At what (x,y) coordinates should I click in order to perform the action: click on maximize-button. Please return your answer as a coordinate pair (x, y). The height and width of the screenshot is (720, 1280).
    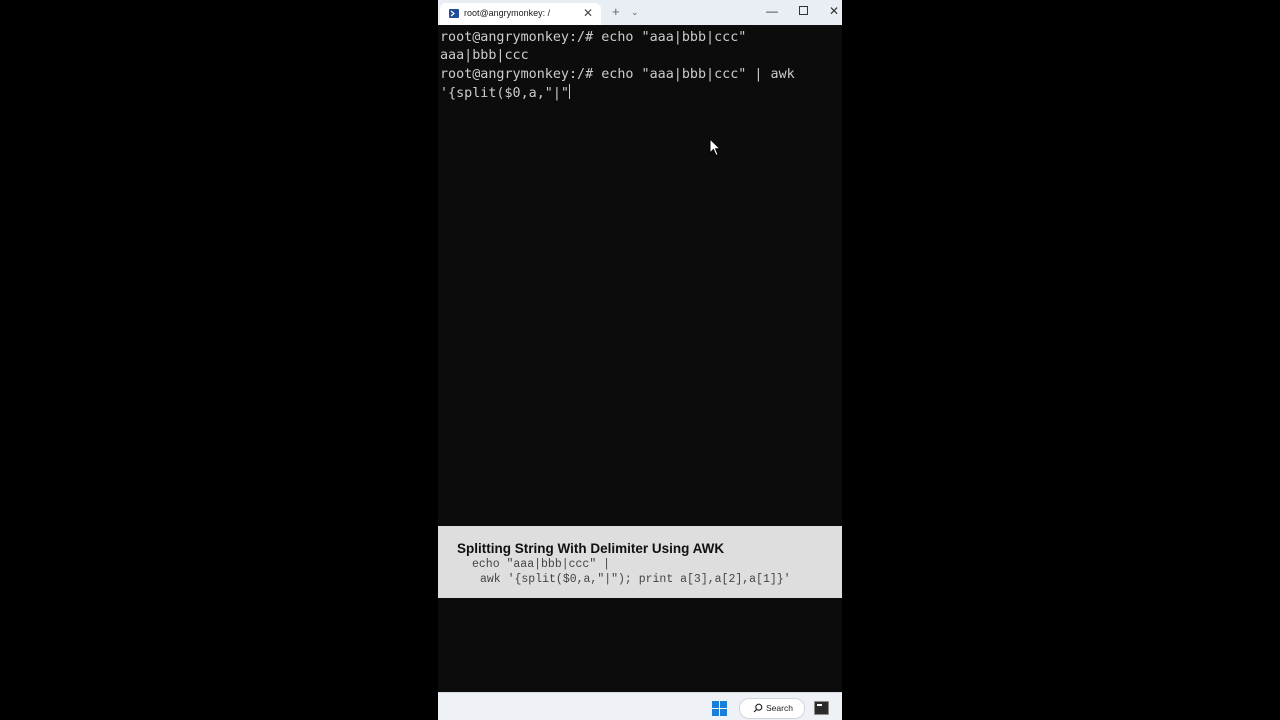
    Looking at the image, I should click on (803, 11).